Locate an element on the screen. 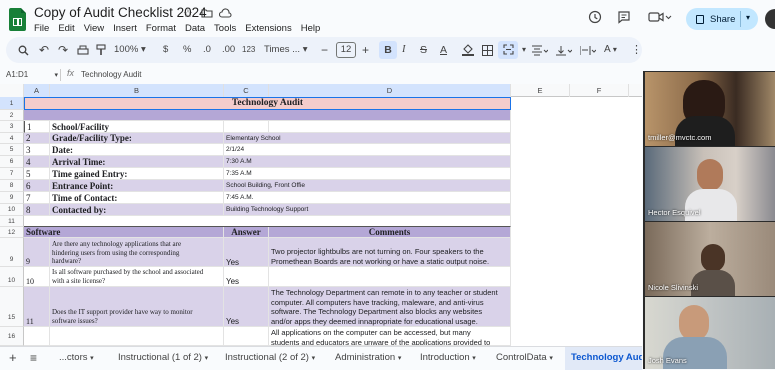  section-divider-row is located at coordinates (267, 115).